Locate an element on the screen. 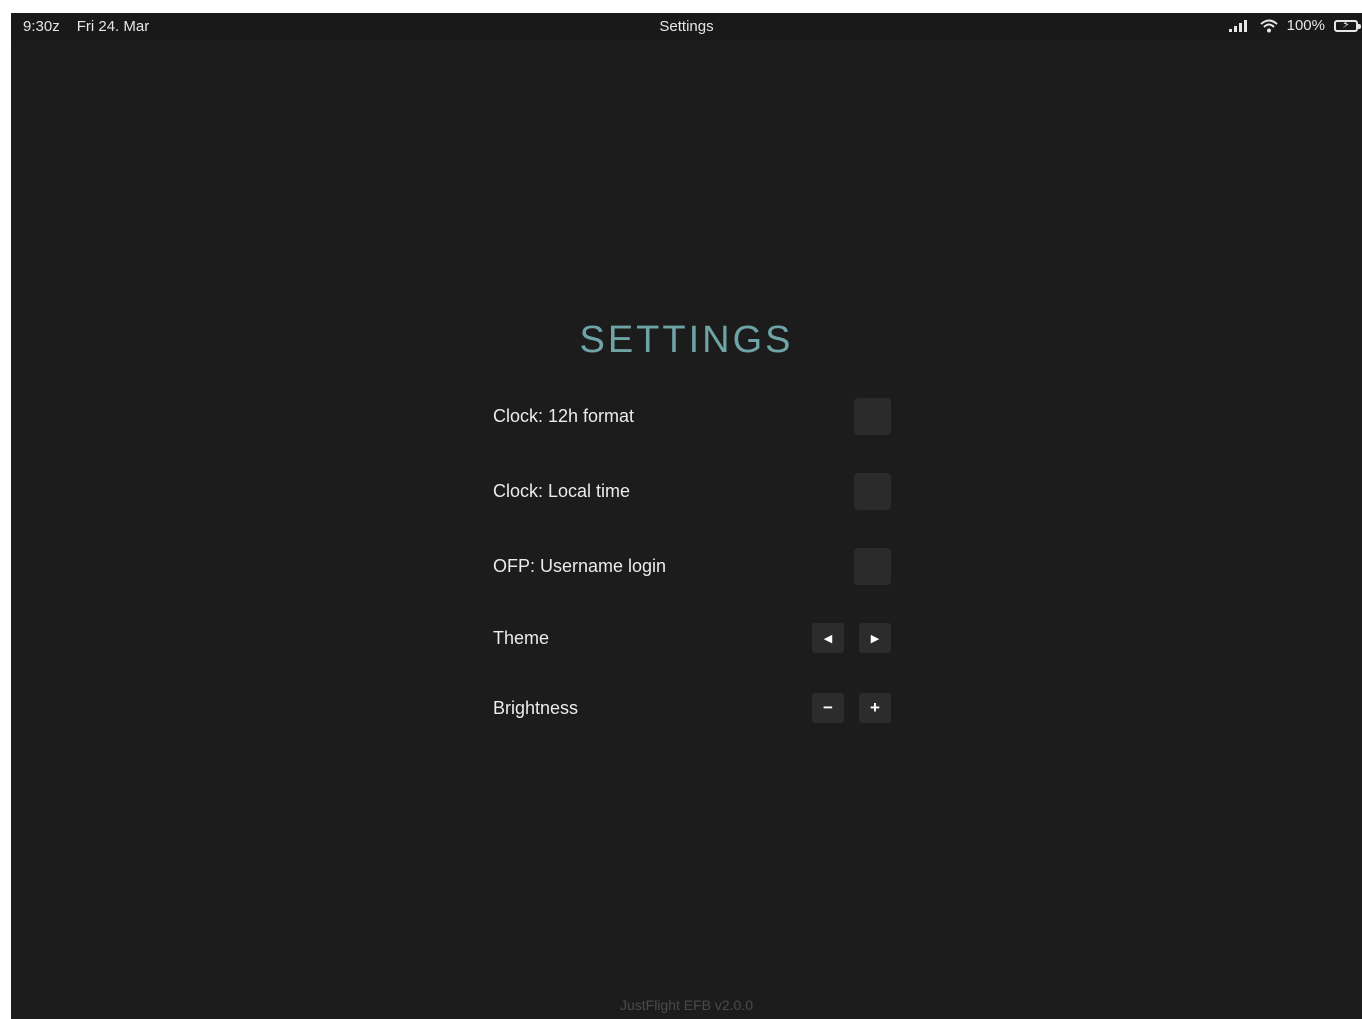 The height and width of the screenshot is (1019, 1362). setting-row-brightness: Brightness − + is located at coordinates (692, 708).